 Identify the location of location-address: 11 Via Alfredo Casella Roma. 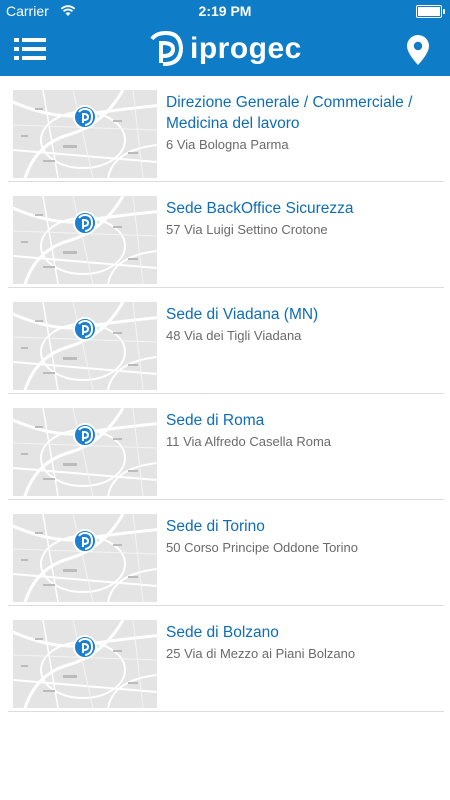
(249, 441).